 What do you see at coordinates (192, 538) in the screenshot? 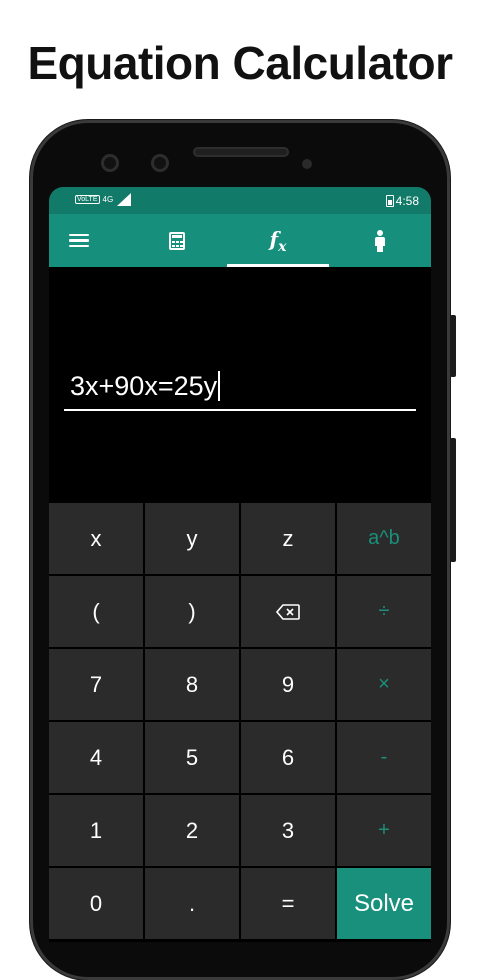
I see `key-y: y` at bounding box center [192, 538].